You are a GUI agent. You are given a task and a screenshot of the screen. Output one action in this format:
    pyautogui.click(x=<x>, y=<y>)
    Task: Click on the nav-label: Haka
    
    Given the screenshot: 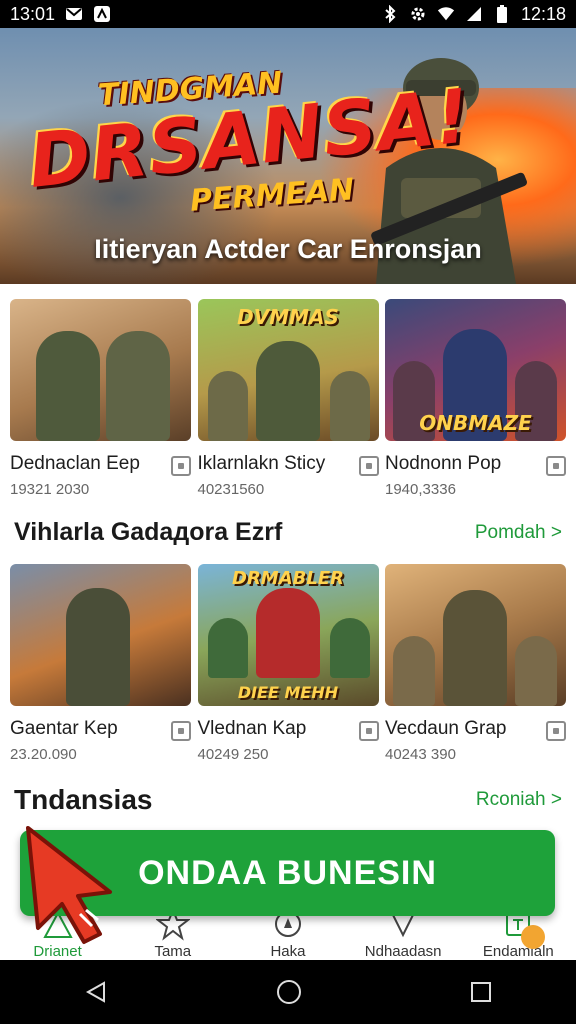 What is the action you would take?
    pyautogui.click(x=288, y=951)
    